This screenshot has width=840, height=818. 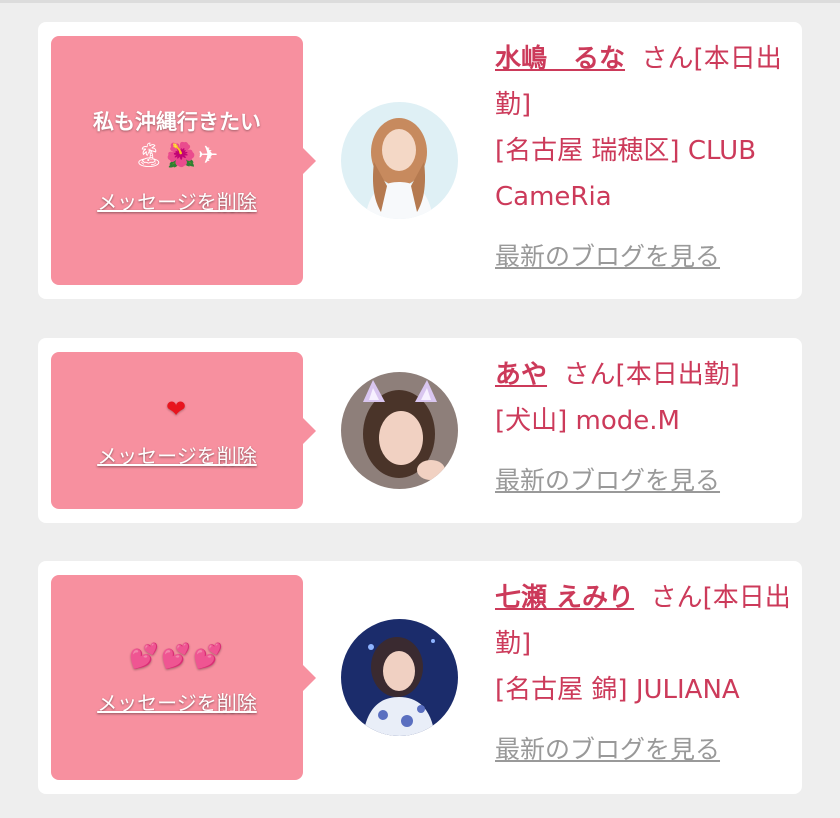 I want to click on message-bubble: ❤ メッセージを削除, so click(x=183, y=430).